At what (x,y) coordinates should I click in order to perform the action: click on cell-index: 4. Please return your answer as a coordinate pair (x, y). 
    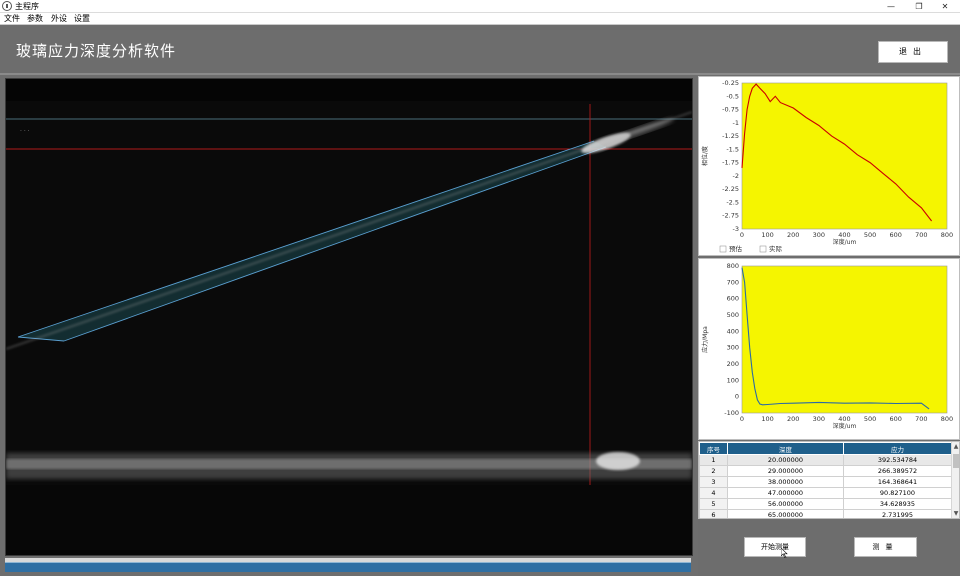
    Looking at the image, I should click on (713, 493).